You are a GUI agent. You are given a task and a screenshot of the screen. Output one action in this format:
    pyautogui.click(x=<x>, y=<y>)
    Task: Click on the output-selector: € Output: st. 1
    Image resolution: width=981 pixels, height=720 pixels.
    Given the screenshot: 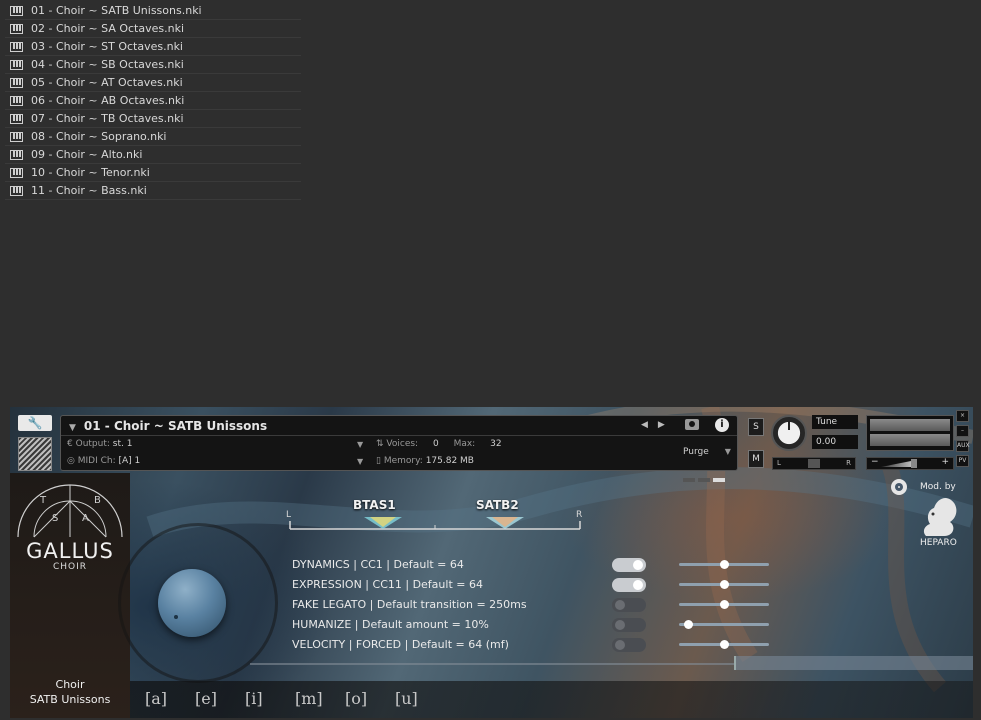 What is the action you would take?
    pyautogui.click(x=99, y=444)
    